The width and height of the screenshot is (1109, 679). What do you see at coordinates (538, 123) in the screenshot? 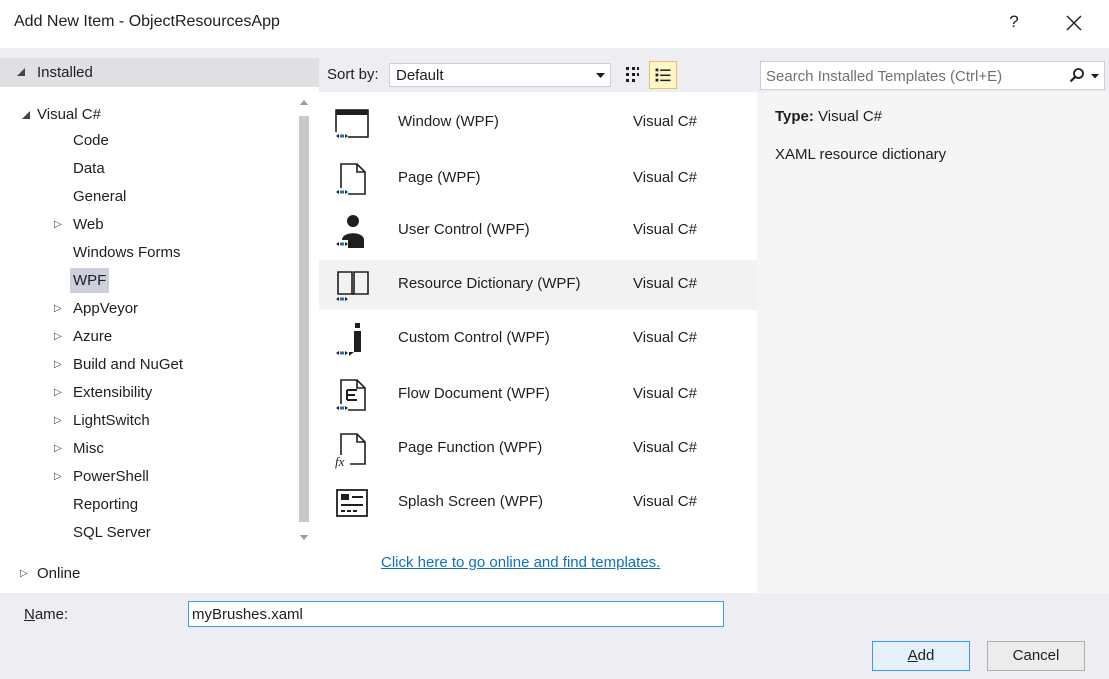
I see `template-row-window: Window (WPF) Visual C#` at bounding box center [538, 123].